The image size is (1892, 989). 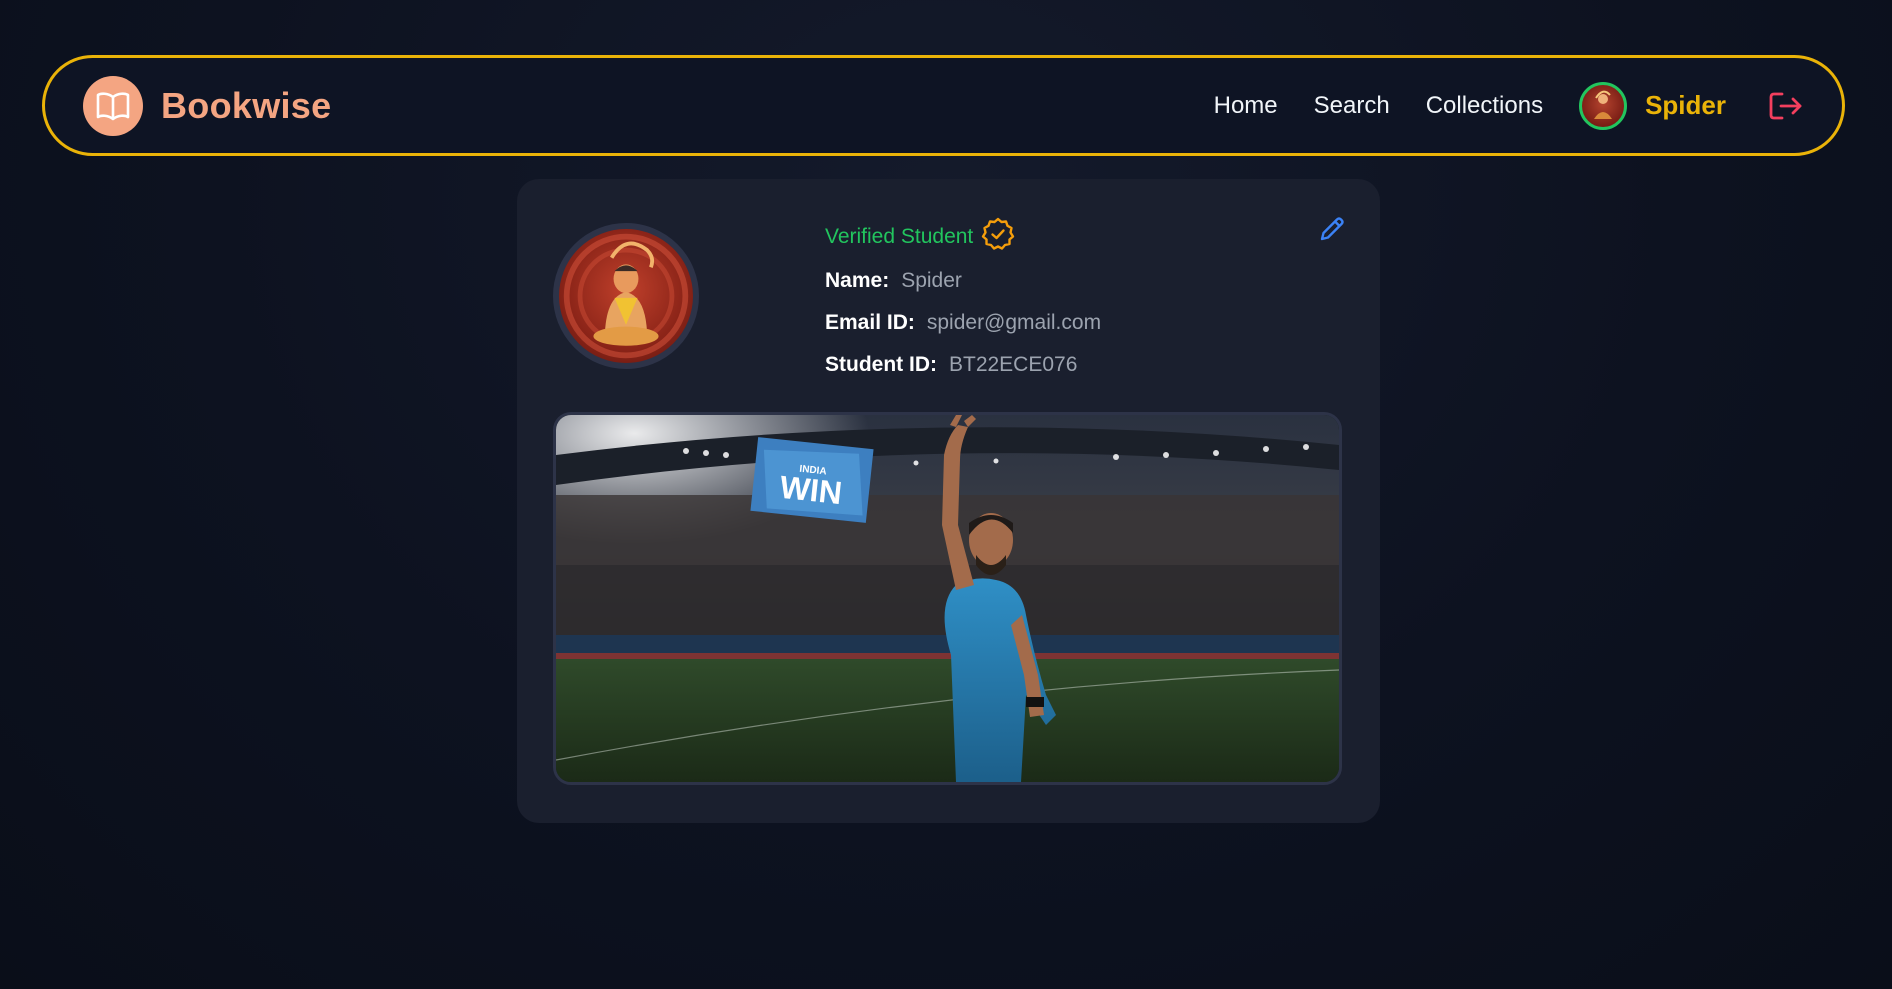 What do you see at coordinates (857, 280) in the screenshot?
I see `name-label: Name:` at bounding box center [857, 280].